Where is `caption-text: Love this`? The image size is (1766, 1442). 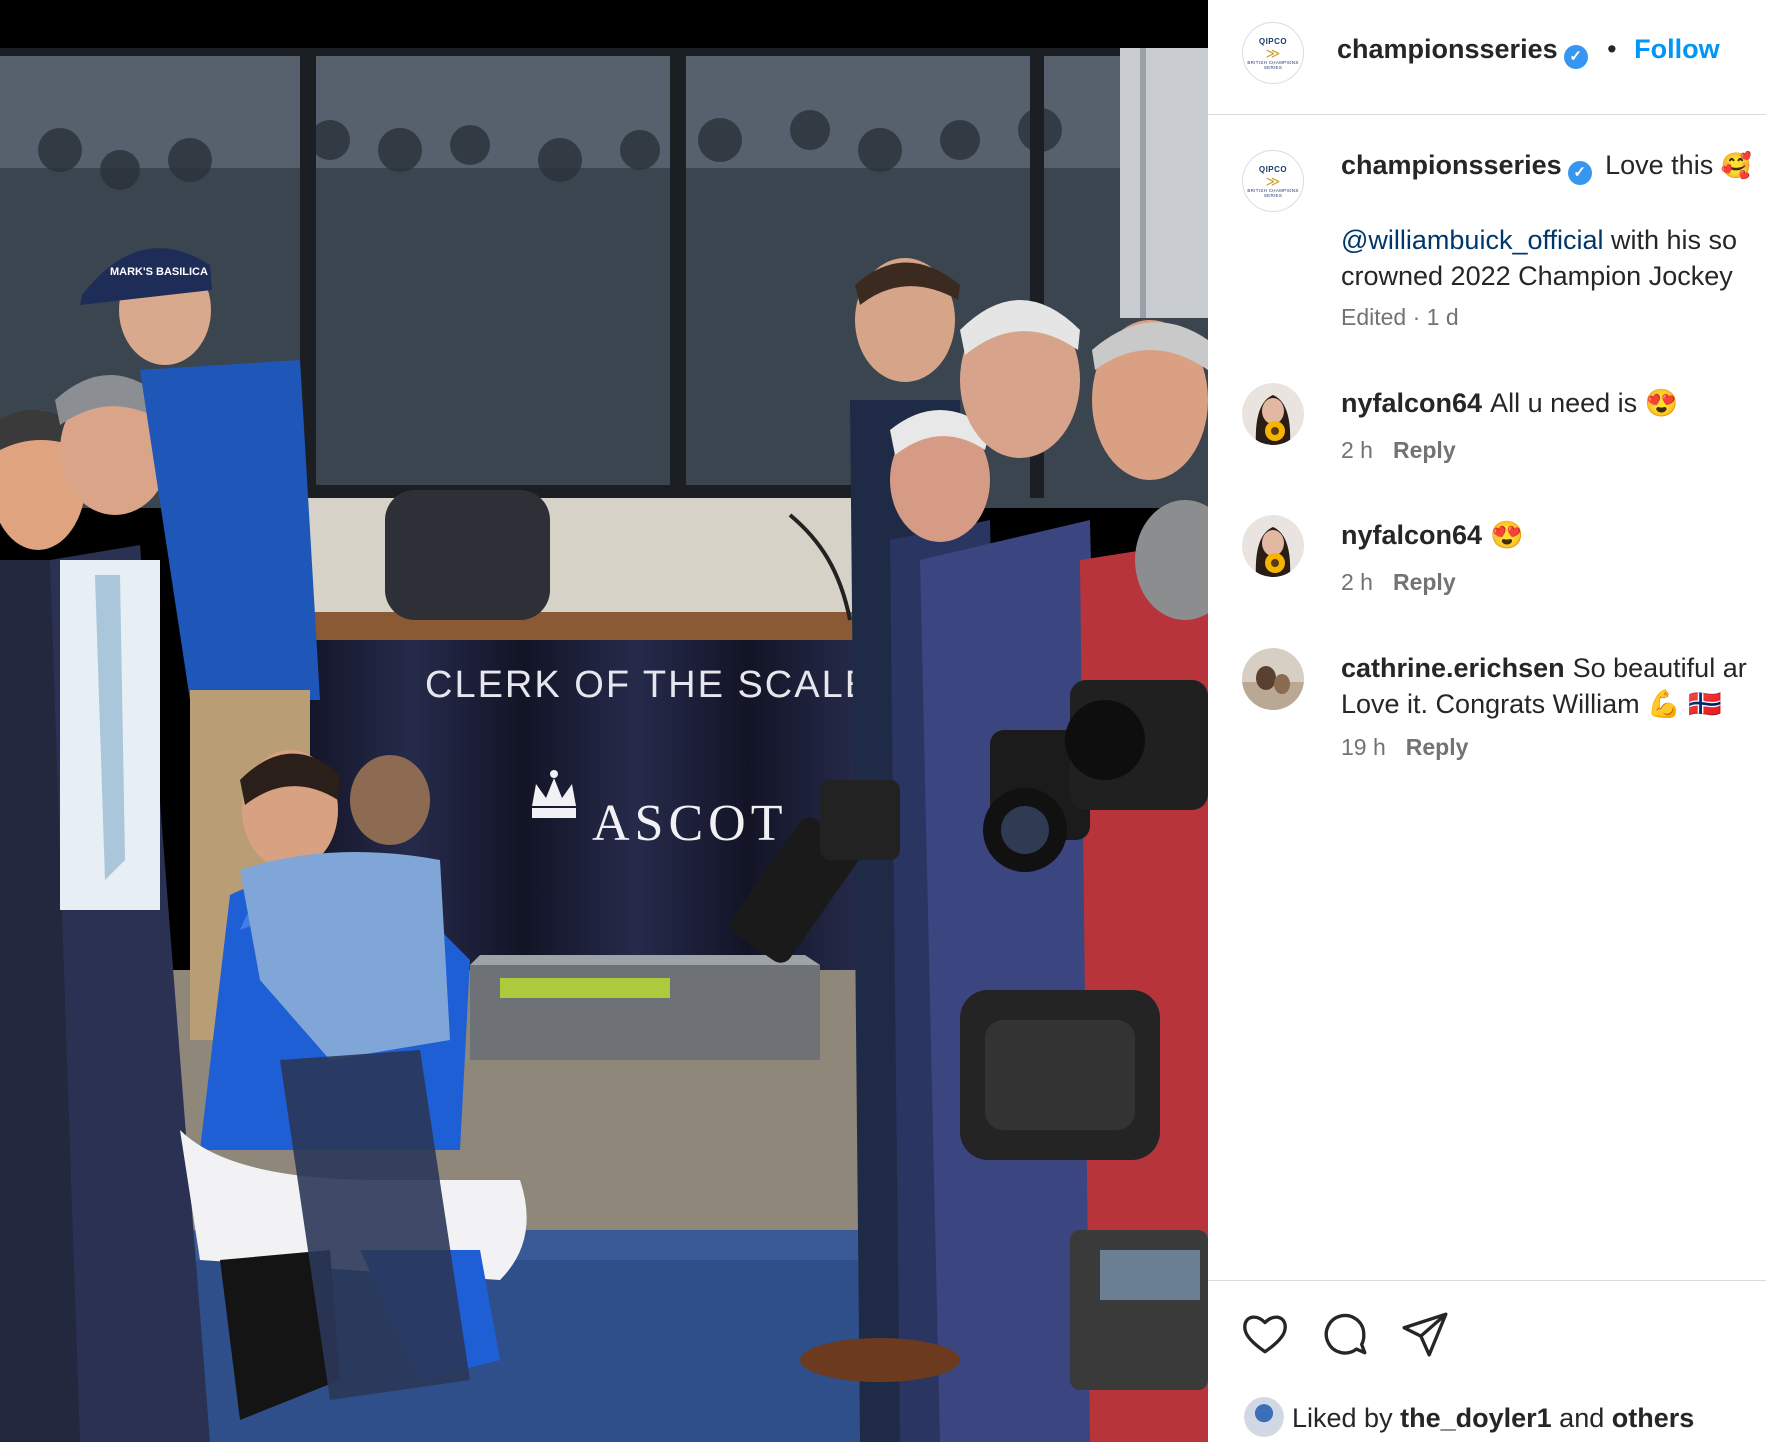 caption-text: Love this is located at coordinates (1659, 165).